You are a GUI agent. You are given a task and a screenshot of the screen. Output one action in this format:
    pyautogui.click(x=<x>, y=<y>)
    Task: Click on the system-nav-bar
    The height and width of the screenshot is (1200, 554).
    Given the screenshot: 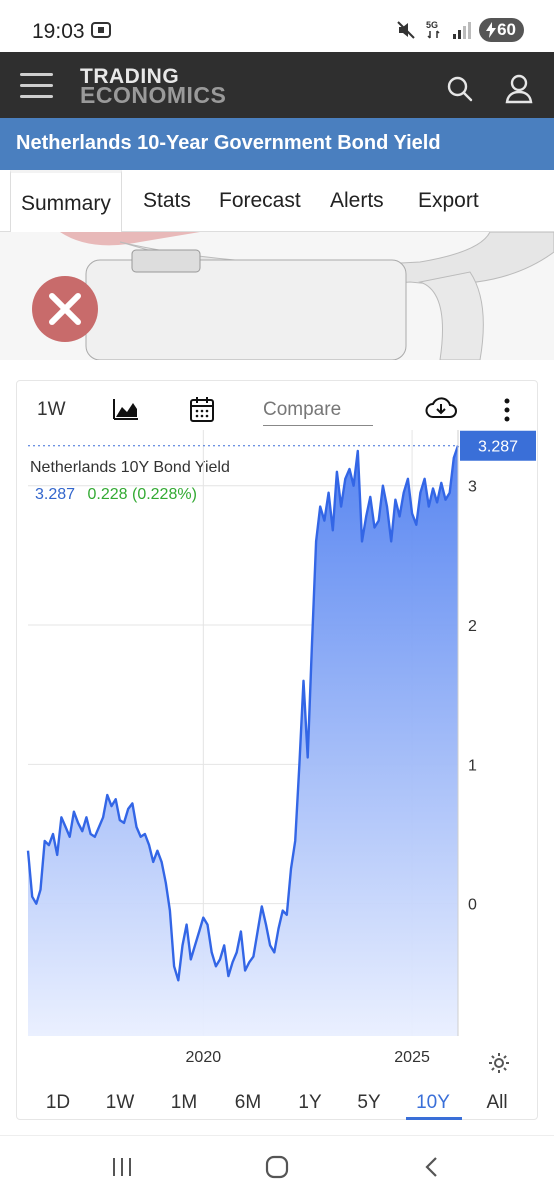 What is the action you would take?
    pyautogui.click(x=277, y=1167)
    